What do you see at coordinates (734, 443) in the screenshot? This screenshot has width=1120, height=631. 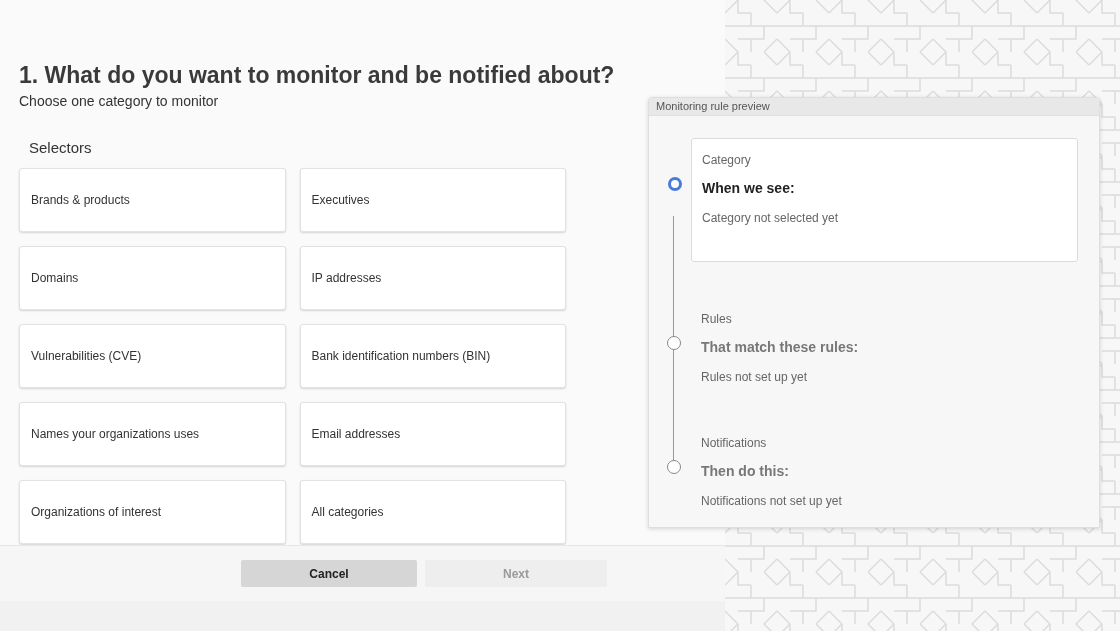 I see `step-label: Notifications` at bounding box center [734, 443].